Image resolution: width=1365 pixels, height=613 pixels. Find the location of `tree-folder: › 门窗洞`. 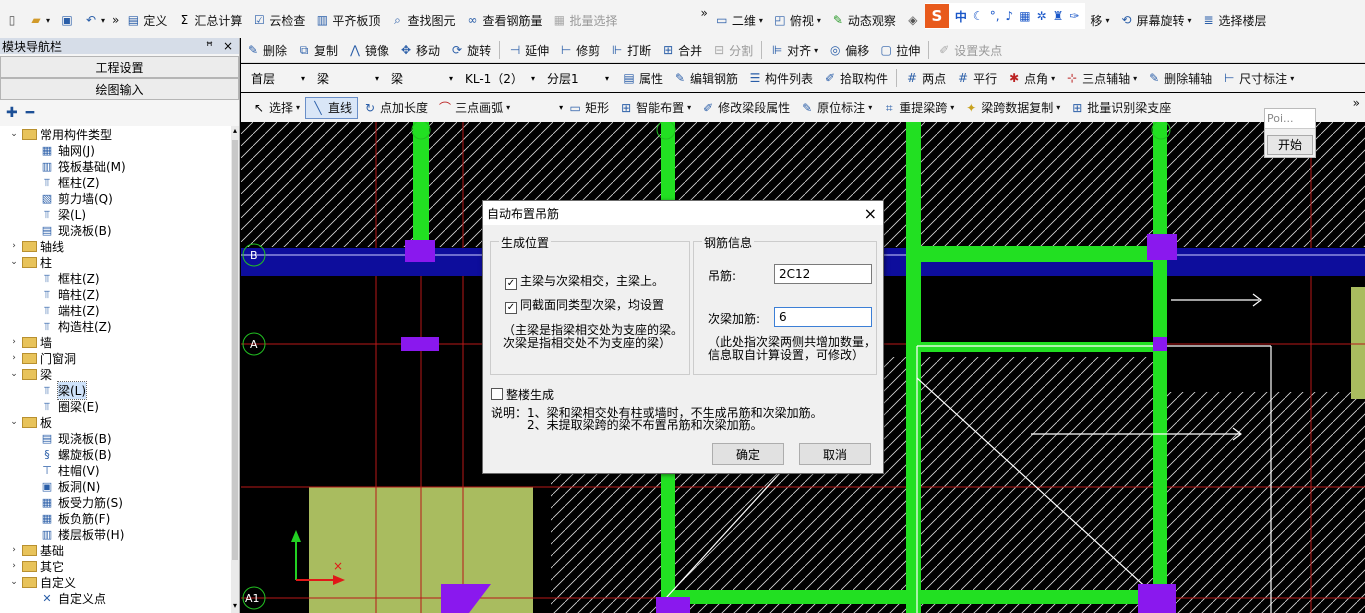

tree-folder: › 门窗洞 is located at coordinates (116, 358).